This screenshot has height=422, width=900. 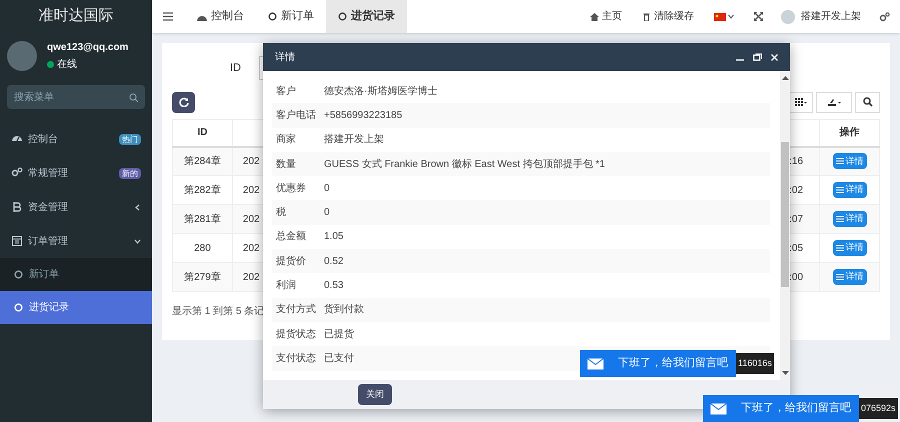 What do you see at coordinates (17, 241) in the screenshot?
I see `calendar-icon` at bounding box center [17, 241].